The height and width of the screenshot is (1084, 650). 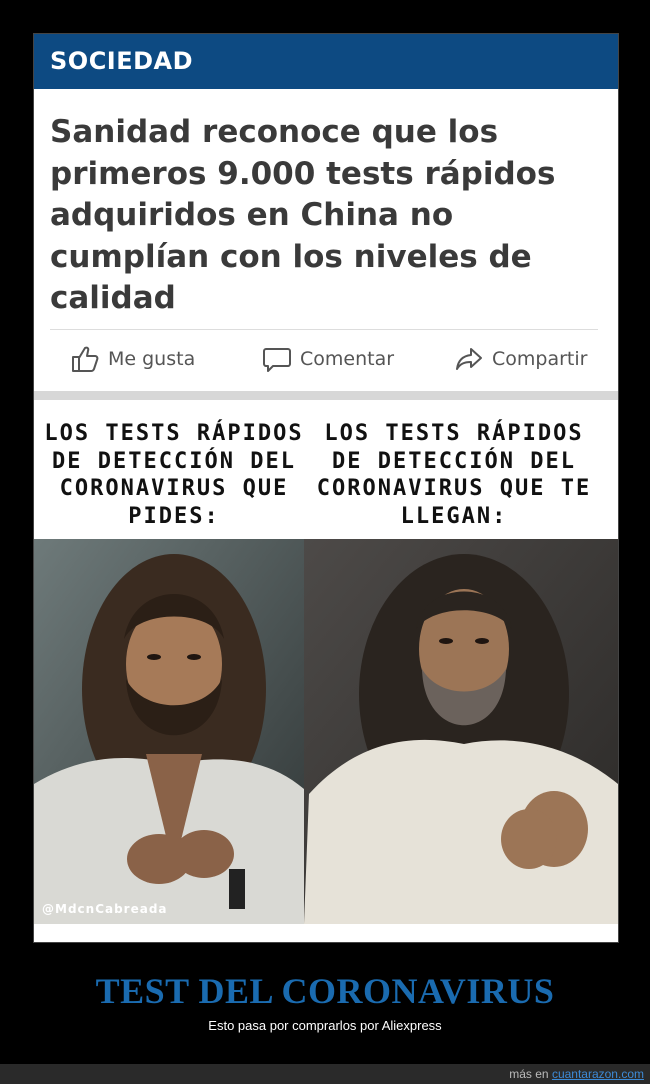 I want to click on footer-prefix: más en, so click(x=529, y=1074).